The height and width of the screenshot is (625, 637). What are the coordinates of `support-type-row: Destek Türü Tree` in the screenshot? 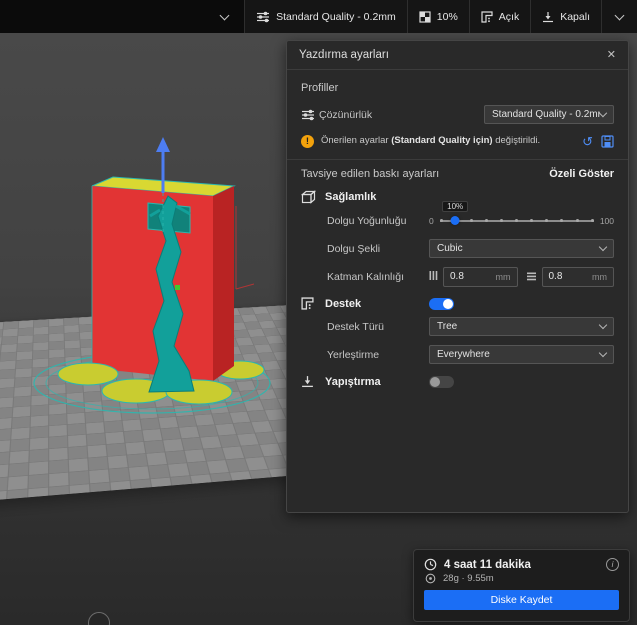 It's located at (457, 326).